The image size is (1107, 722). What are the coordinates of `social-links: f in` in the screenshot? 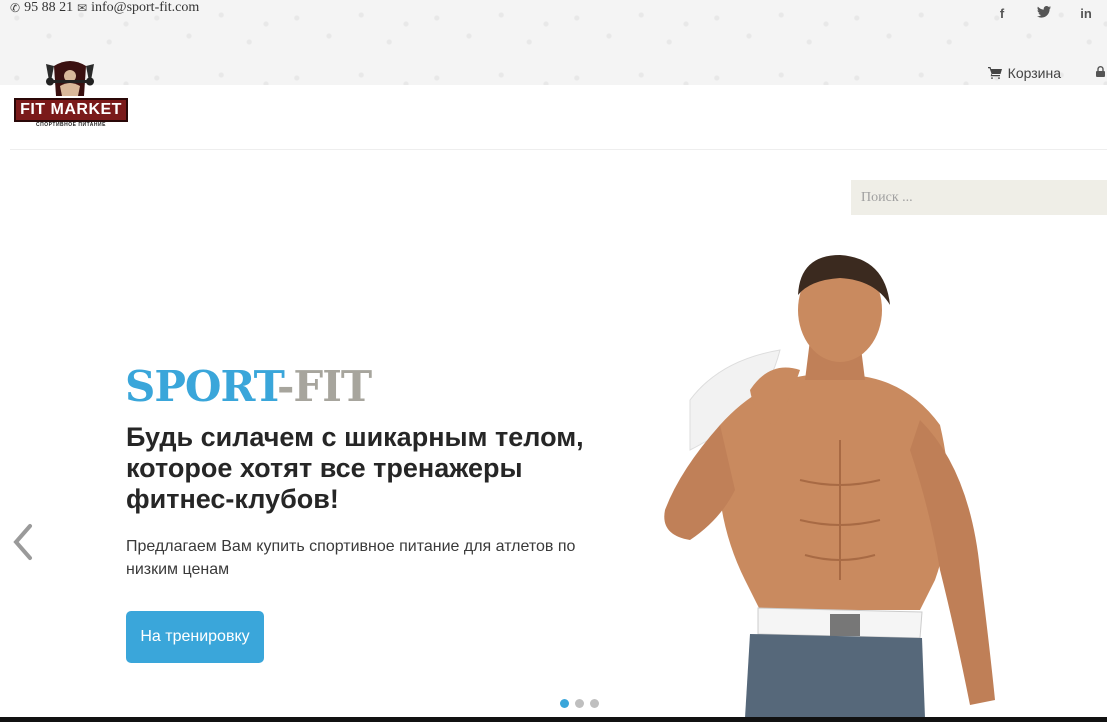 It's located at (1044, 13).